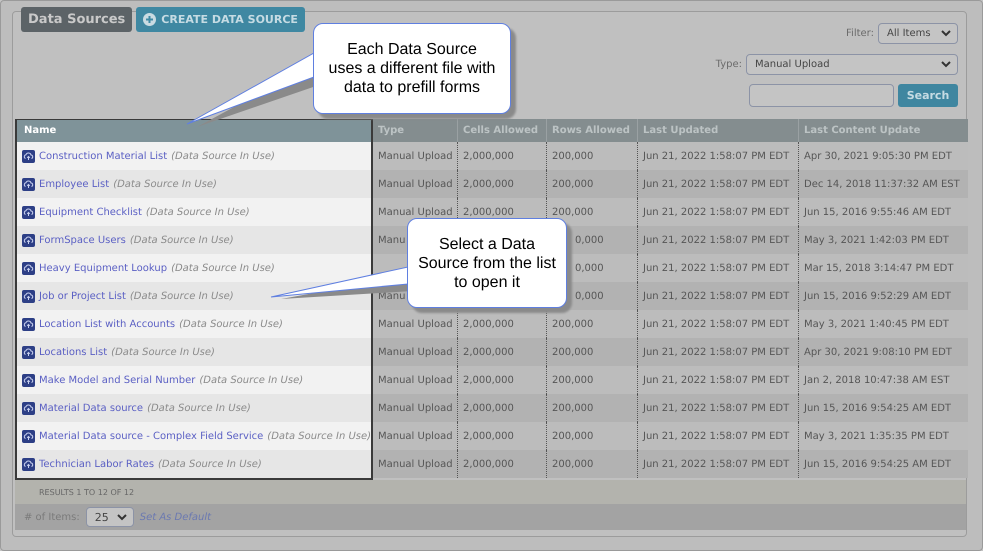 This screenshot has width=983, height=551. Describe the element at coordinates (194, 131) in the screenshot. I see `column-header: Name` at that location.